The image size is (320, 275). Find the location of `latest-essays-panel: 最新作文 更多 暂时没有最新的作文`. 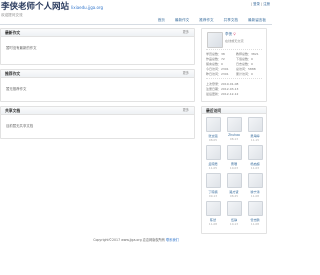

latest-essays-panel: 最新作文 更多 暂时没有最新的作文 is located at coordinates (97, 46).